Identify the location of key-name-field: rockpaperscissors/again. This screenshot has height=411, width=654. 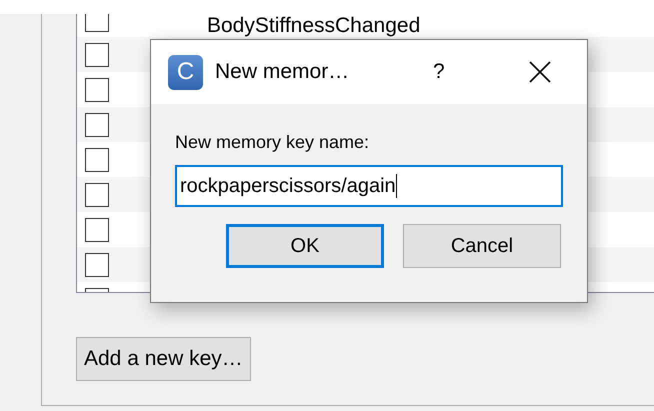
(369, 186).